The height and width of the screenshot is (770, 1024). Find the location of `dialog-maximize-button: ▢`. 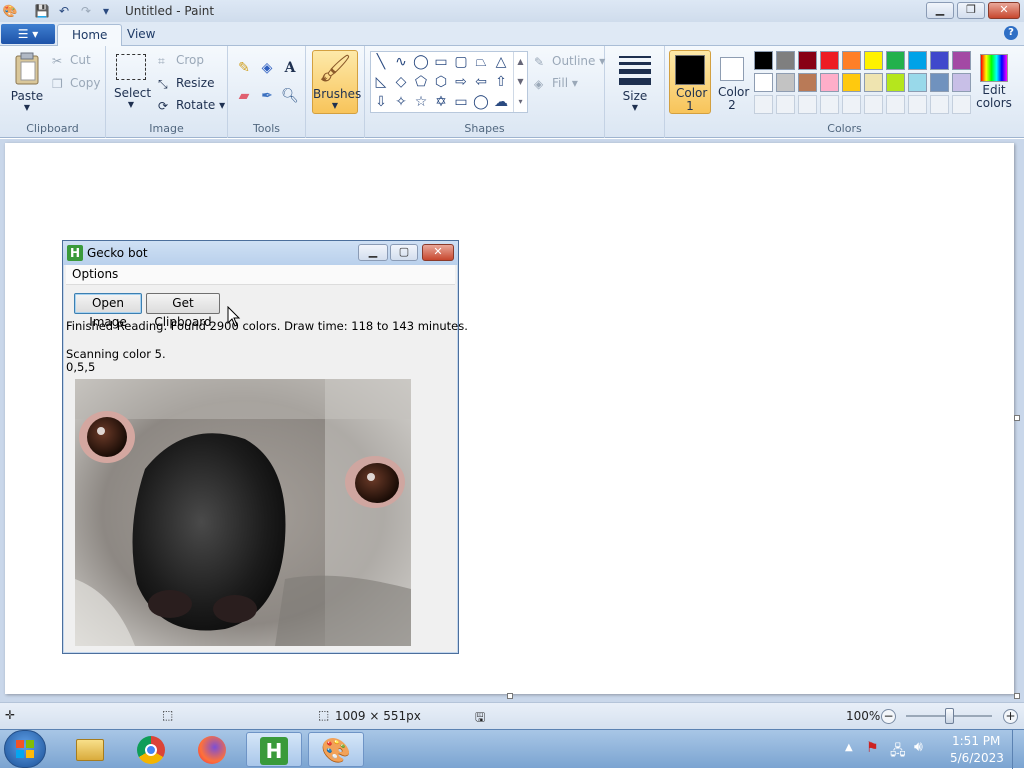

dialog-maximize-button: ▢ is located at coordinates (404, 252).